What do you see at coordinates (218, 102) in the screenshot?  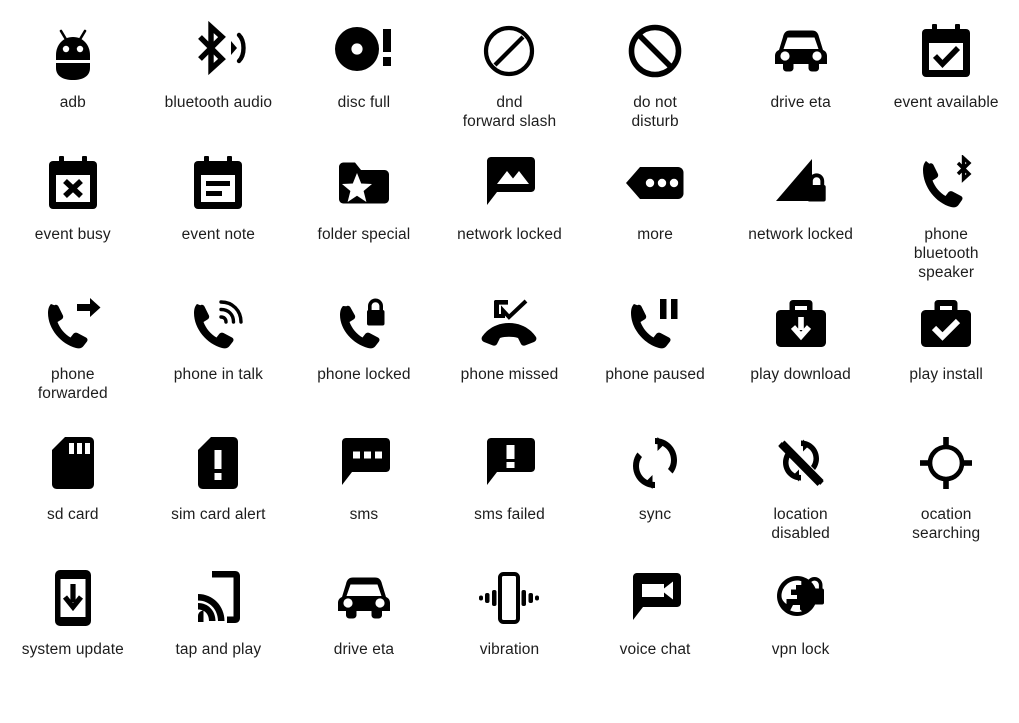 I see `icon-label: bluetooth audio` at bounding box center [218, 102].